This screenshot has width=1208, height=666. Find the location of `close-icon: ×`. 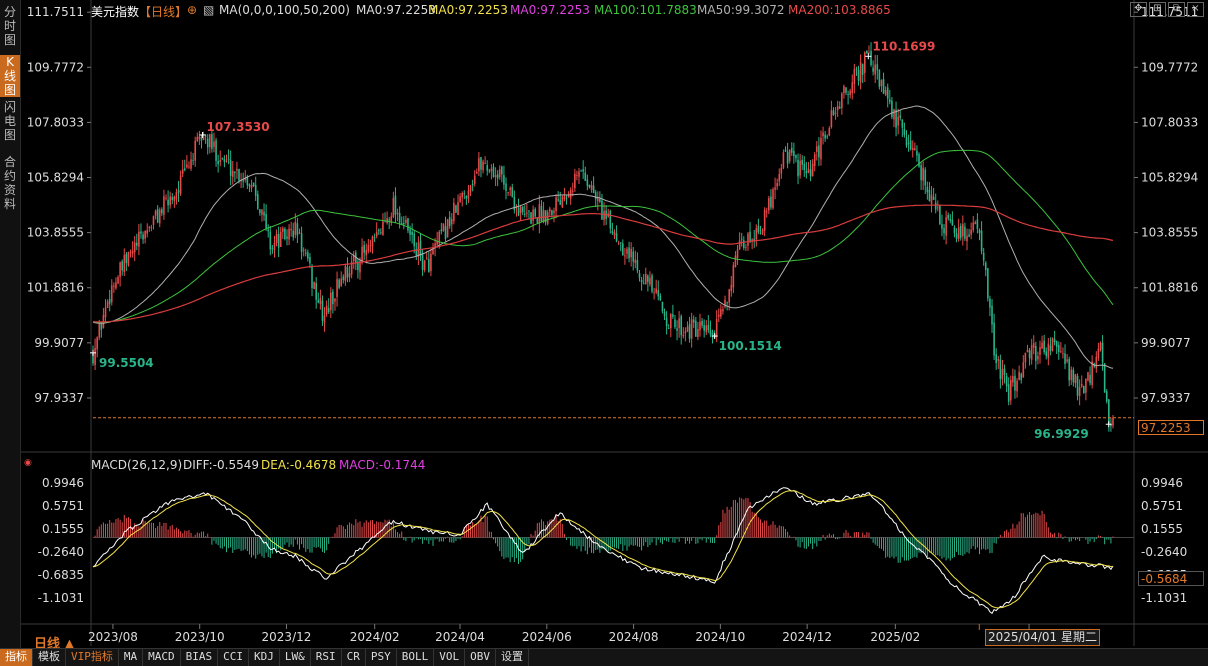

close-icon: × is located at coordinates (1195, 9).